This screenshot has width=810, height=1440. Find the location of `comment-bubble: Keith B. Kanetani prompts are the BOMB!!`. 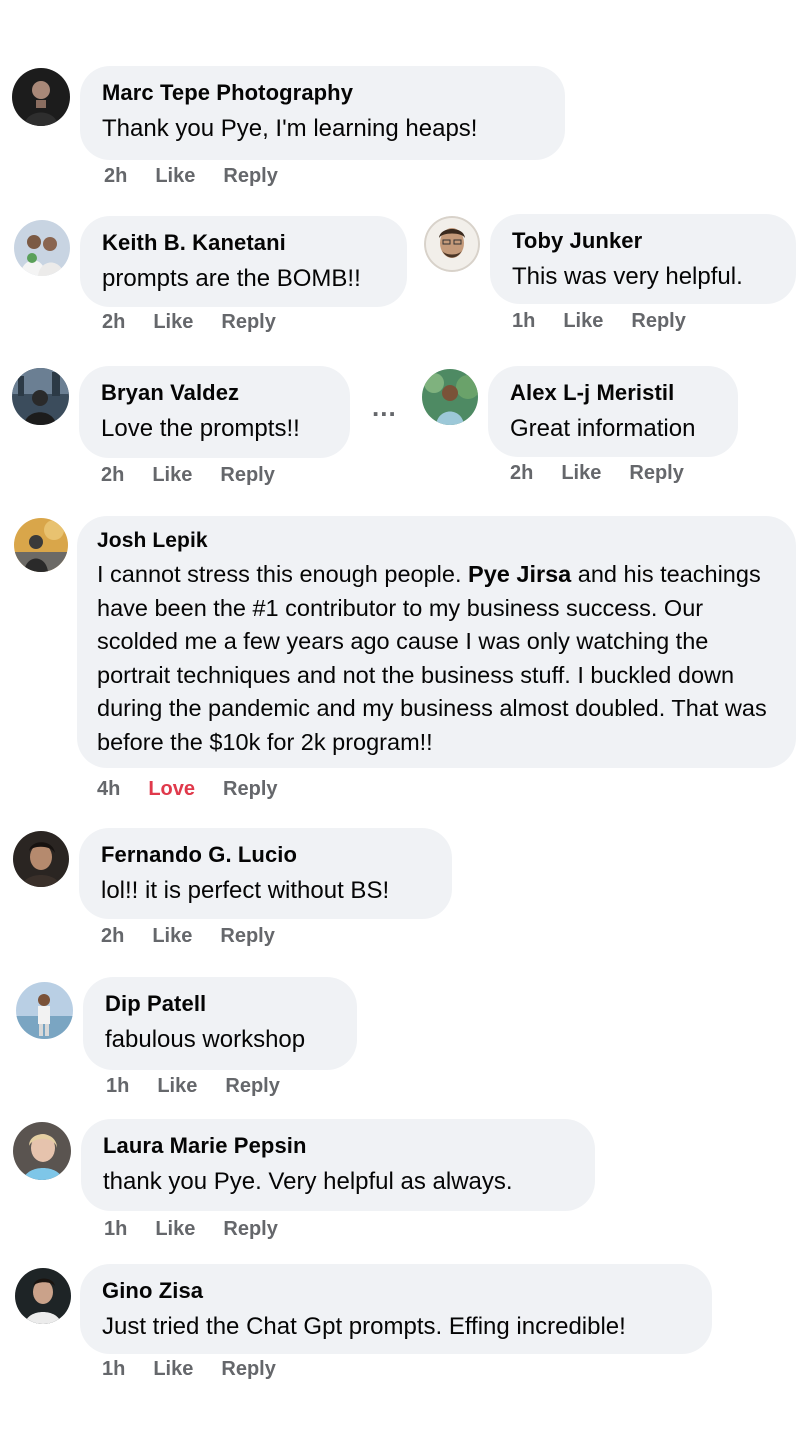

comment-bubble: Keith B. Kanetani prompts are the BOMB!! is located at coordinates (243, 261).